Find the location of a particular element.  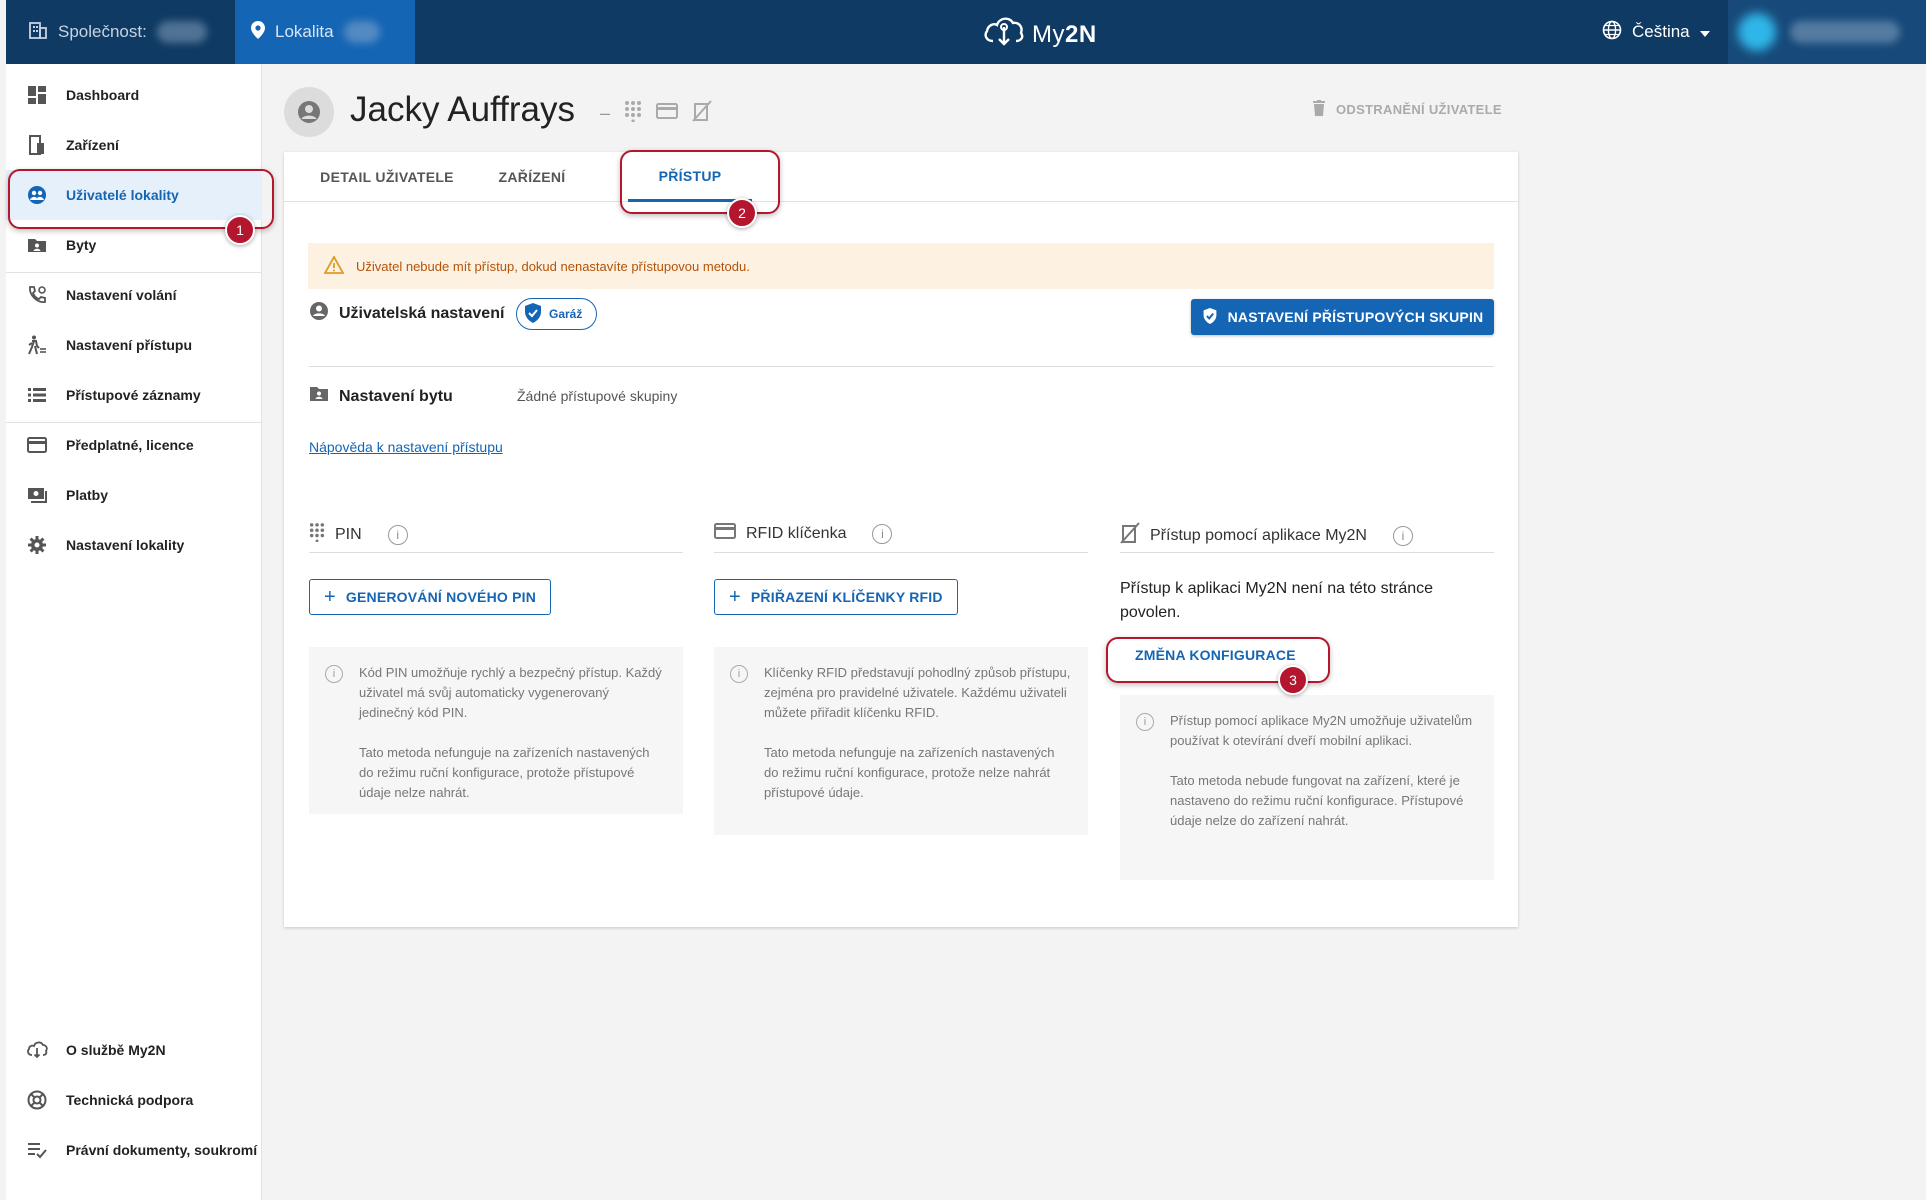

access-group-label: Garáž is located at coordinates (566, 314).